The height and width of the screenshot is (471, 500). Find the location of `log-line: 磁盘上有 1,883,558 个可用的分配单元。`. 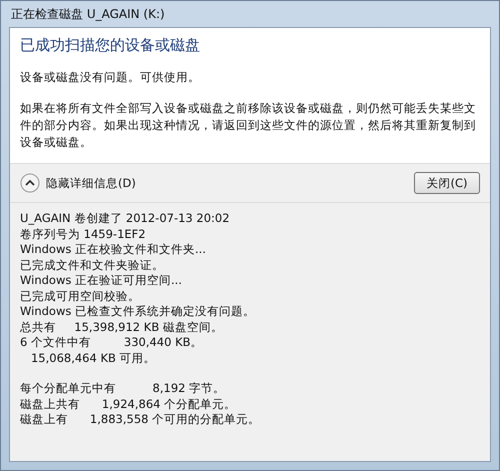

log-line: 磁盘上有 1,883,558 个可用的分配单元。 is located at coordinates (141, 420).